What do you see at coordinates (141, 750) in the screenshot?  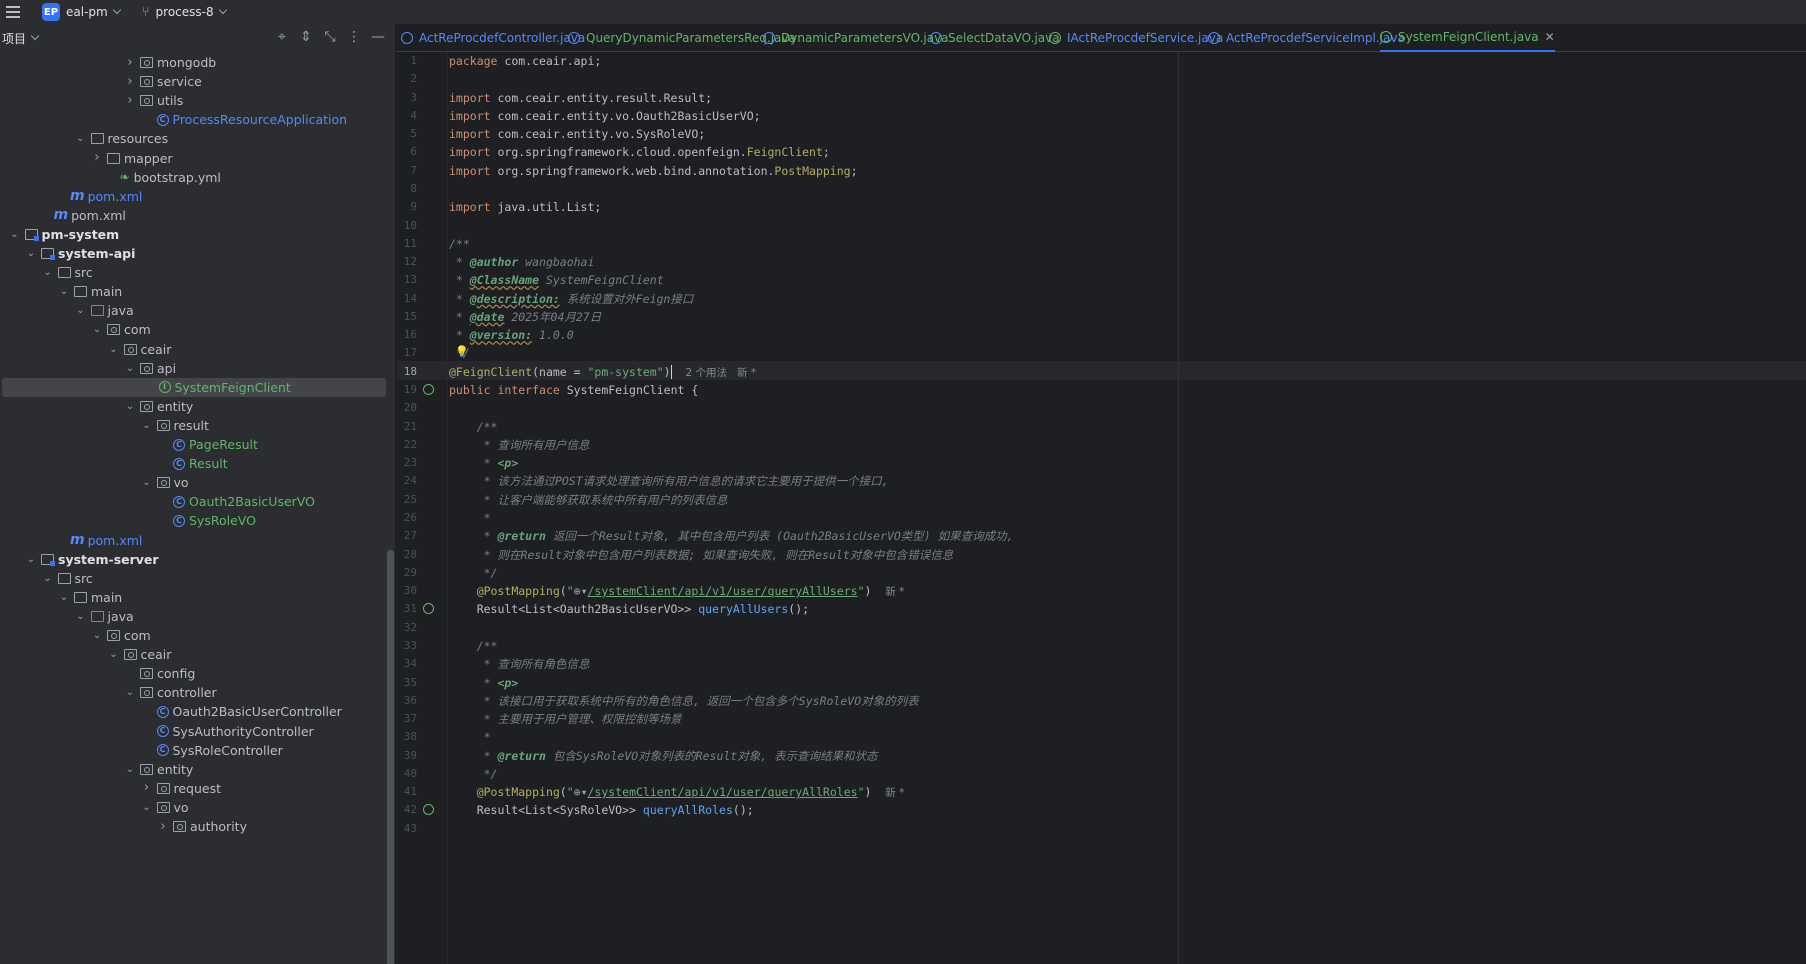 I see `tree-item: C SysRoleController` at bounding box center [141, 750].